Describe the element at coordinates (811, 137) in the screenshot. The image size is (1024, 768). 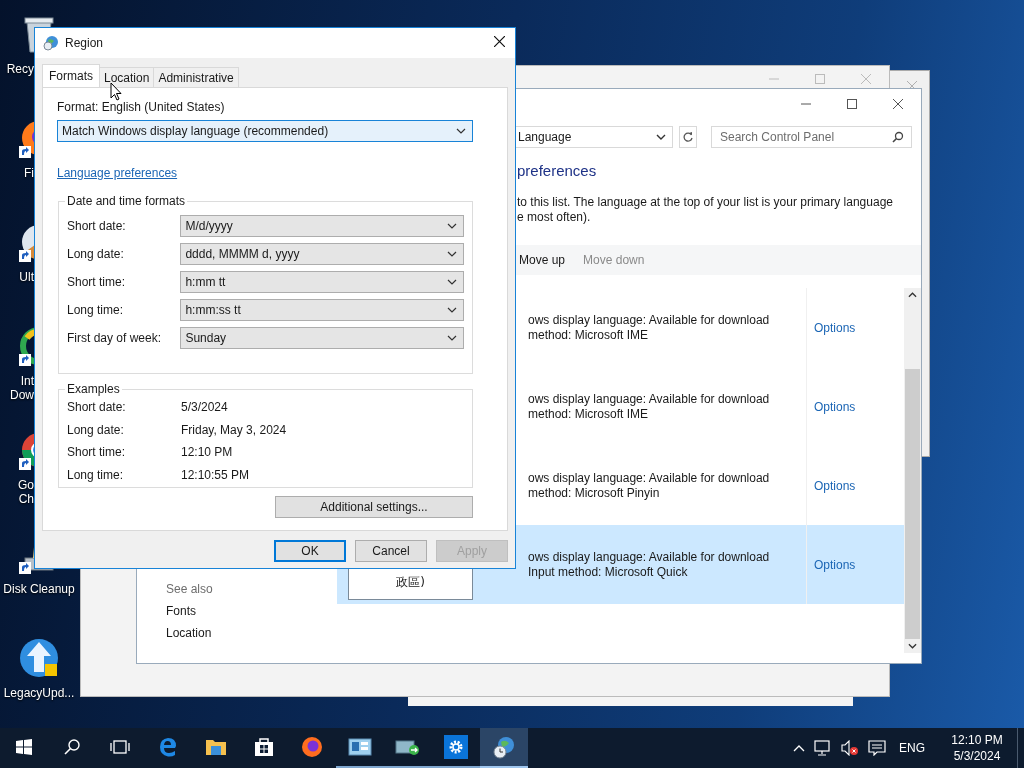
I see `search-field: Search Control Panel` at that location.